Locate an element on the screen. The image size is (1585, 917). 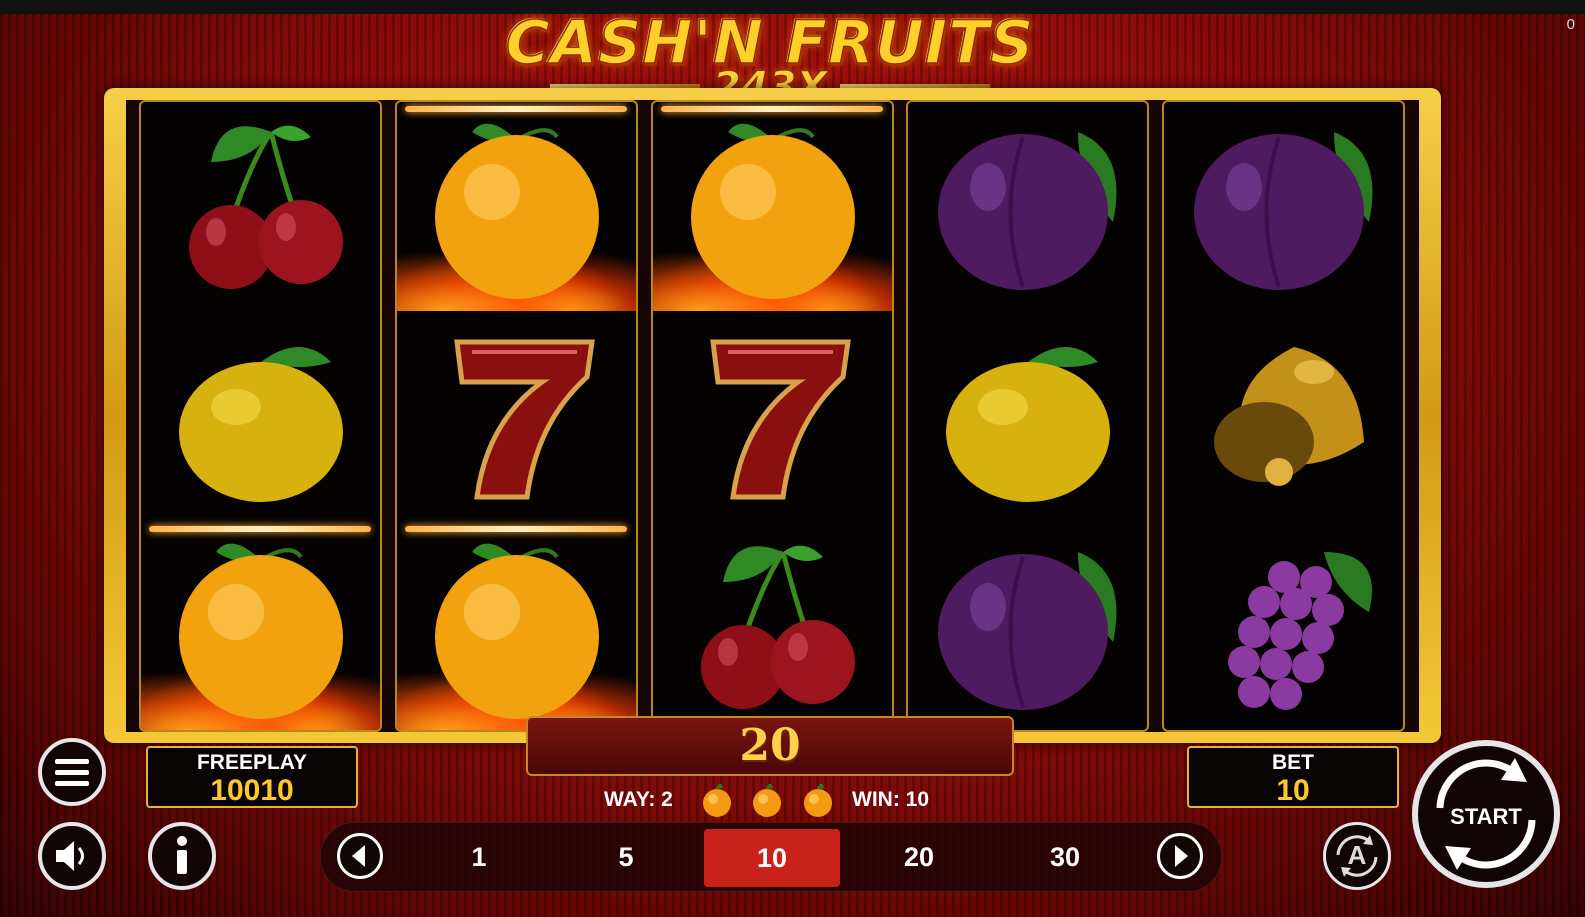
corner-counter: 0 is located at coordinates (1570, 24).